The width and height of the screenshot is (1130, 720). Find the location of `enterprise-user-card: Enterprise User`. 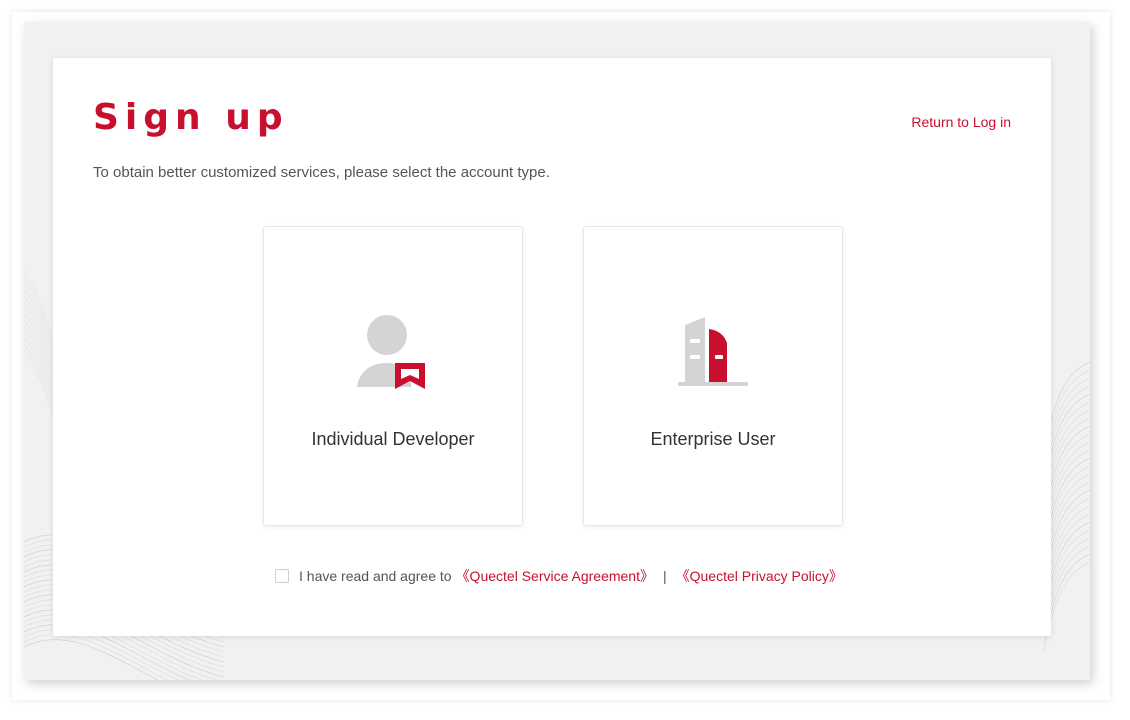

enterprise-user-card: Enterprise User is located at coordinates (713, 376).